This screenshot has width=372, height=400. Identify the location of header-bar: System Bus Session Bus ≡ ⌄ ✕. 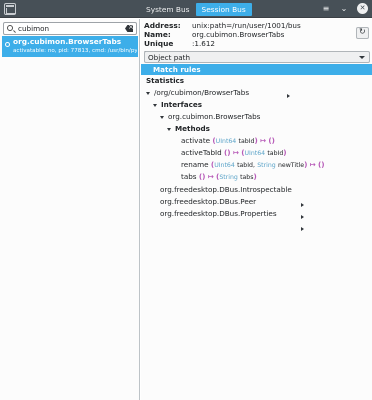
(186, 9).